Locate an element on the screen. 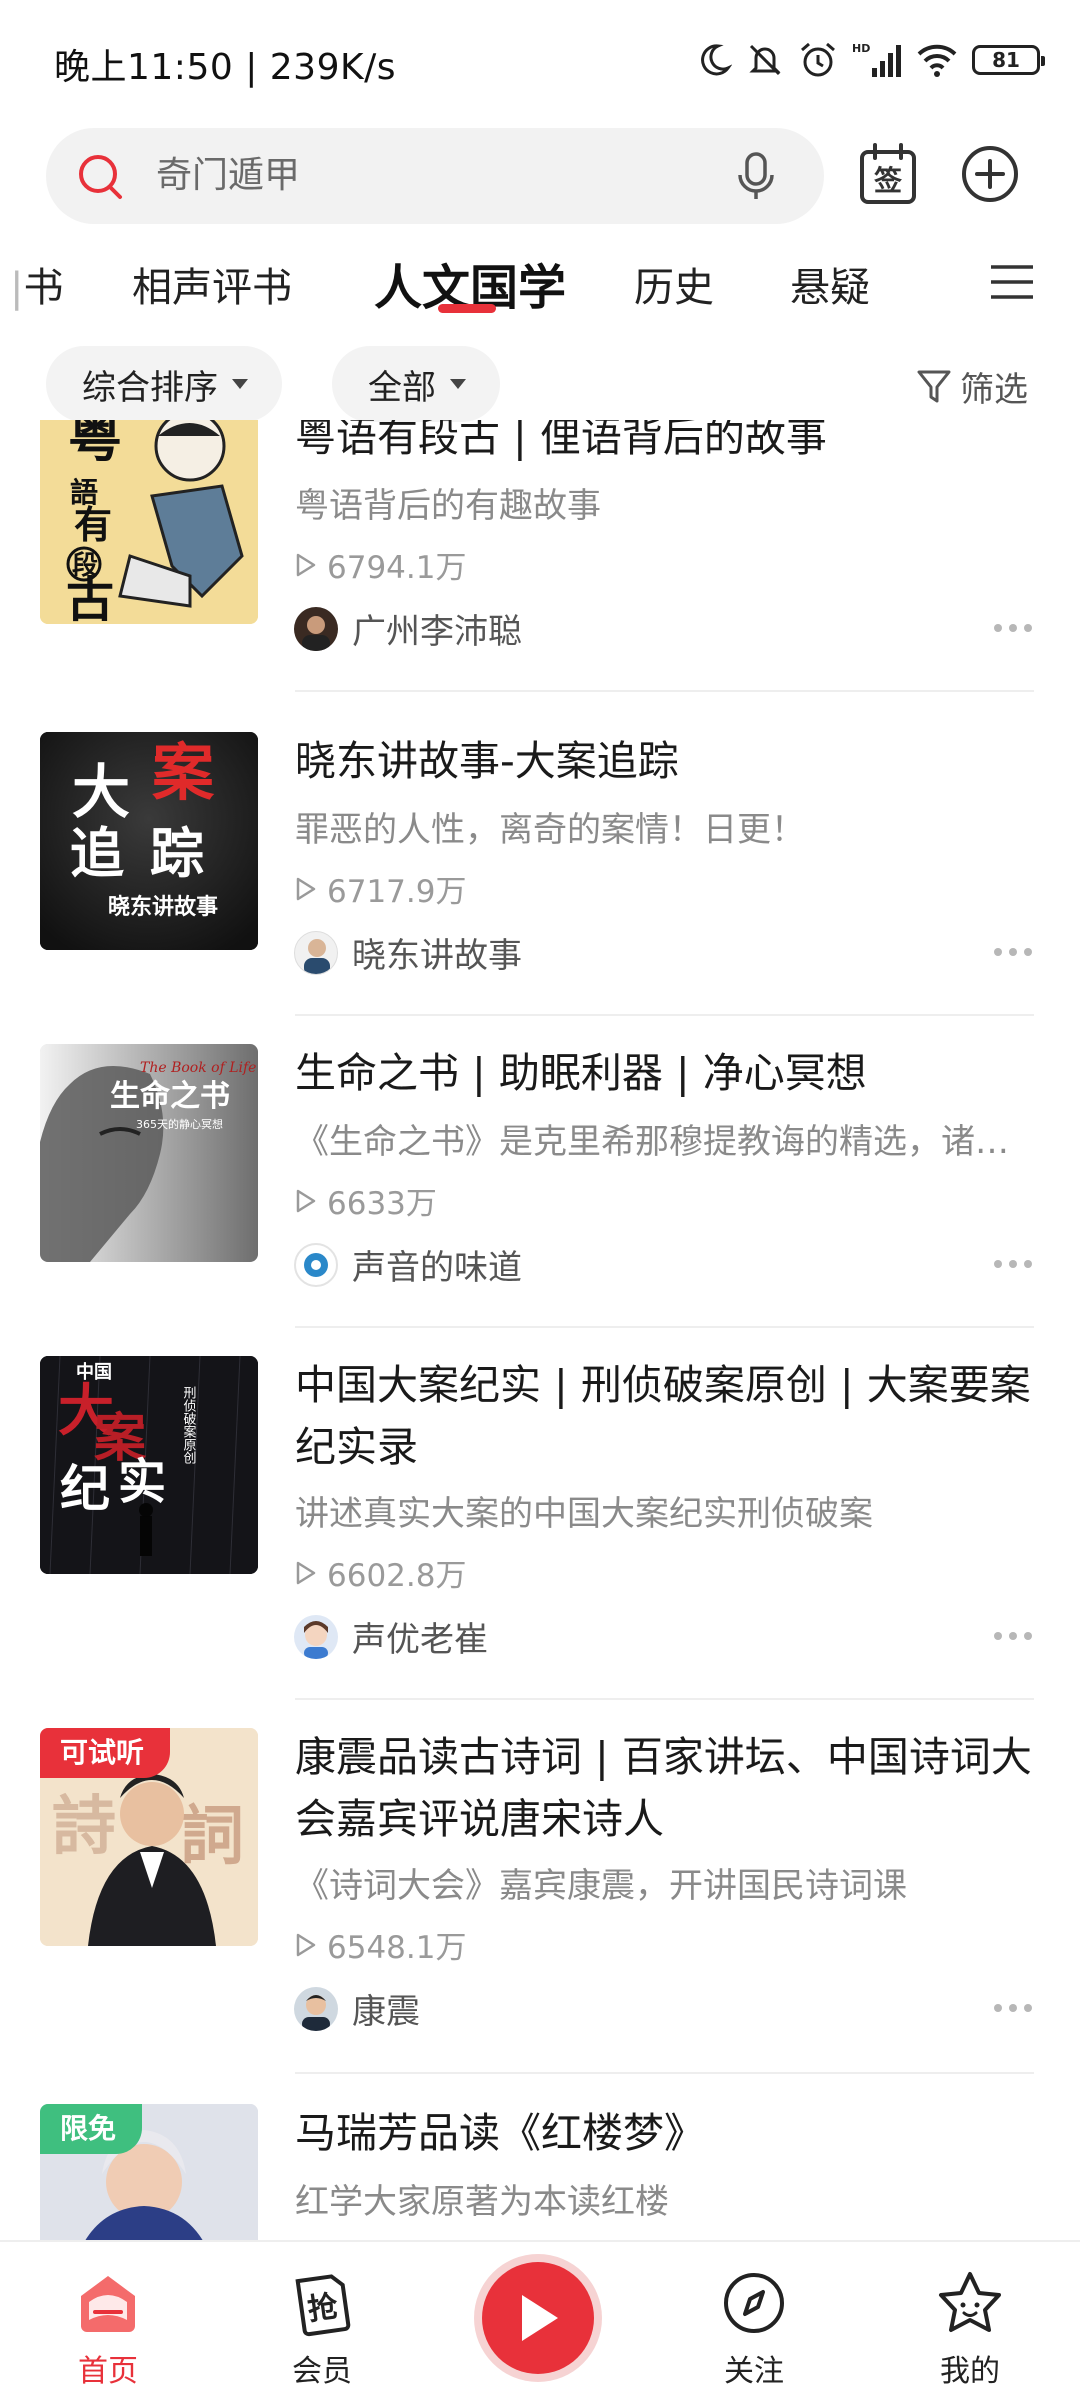  nav-follow: 关注 is located at coordinates (754, 2321).